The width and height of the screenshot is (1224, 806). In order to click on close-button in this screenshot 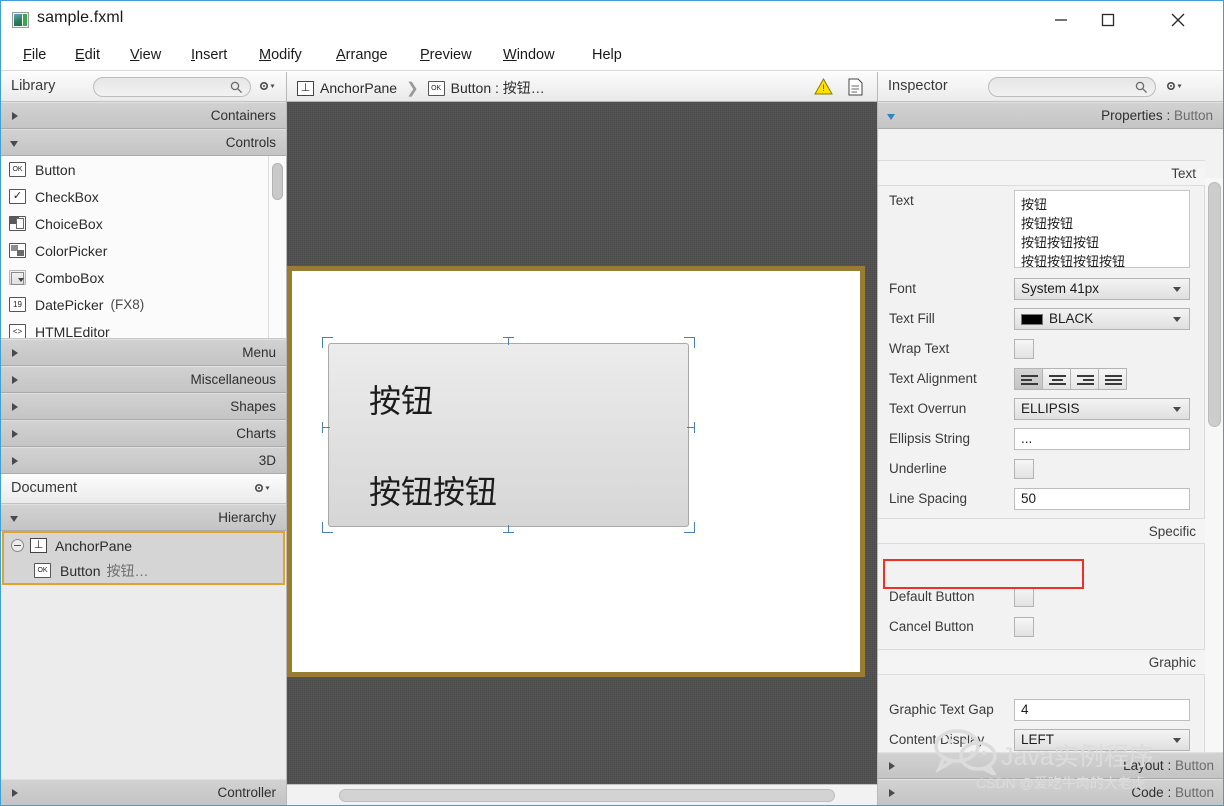, I will do `click(1178, 19)`.